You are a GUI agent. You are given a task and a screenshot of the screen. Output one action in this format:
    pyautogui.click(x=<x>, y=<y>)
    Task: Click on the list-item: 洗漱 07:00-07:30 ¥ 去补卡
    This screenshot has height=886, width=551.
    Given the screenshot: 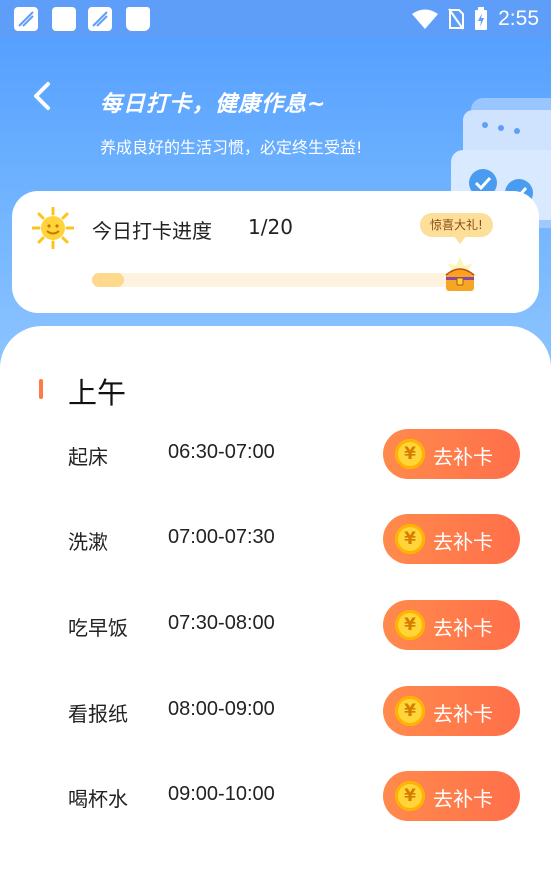 What is the action you would take?
    pyautogui.click(x=275, y=539)
    